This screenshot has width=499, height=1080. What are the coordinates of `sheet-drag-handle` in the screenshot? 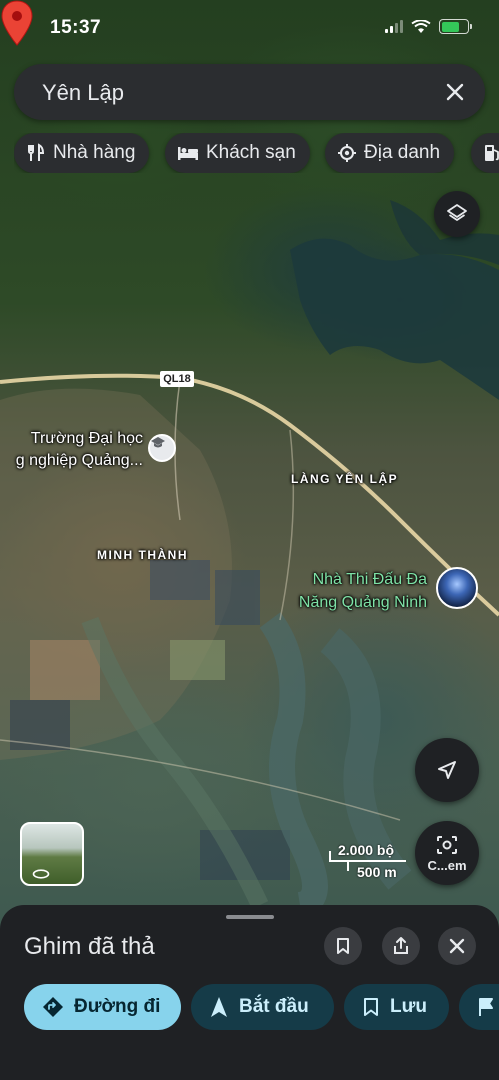 It's located at (250, 917).